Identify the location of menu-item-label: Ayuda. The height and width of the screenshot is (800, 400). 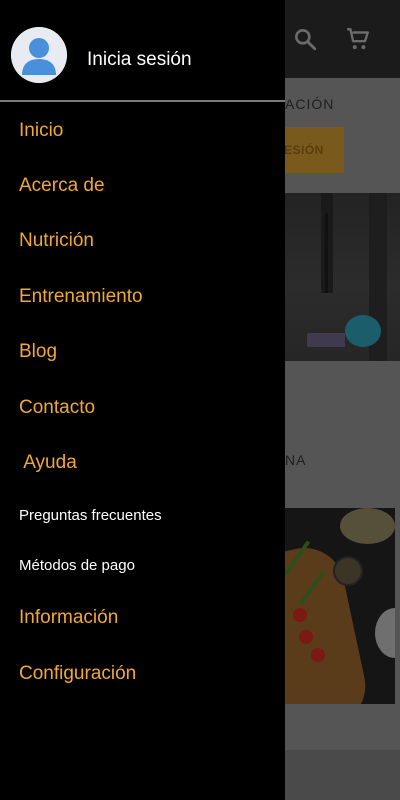
(48, 462).